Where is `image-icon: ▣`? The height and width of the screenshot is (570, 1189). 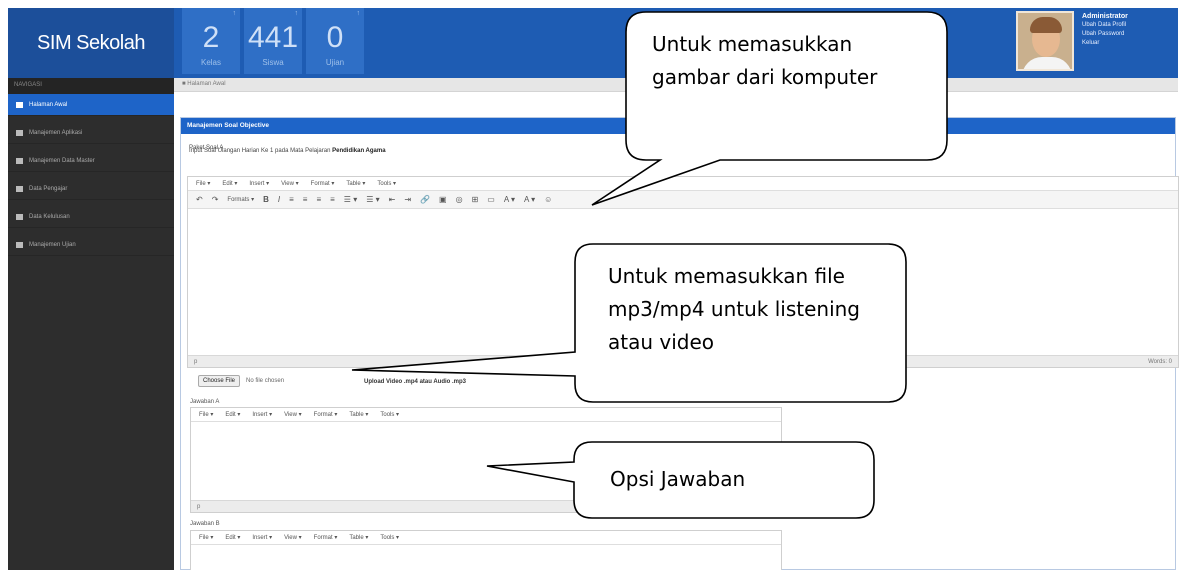 image-icon: ▣ is located at coordinates (443, 199).